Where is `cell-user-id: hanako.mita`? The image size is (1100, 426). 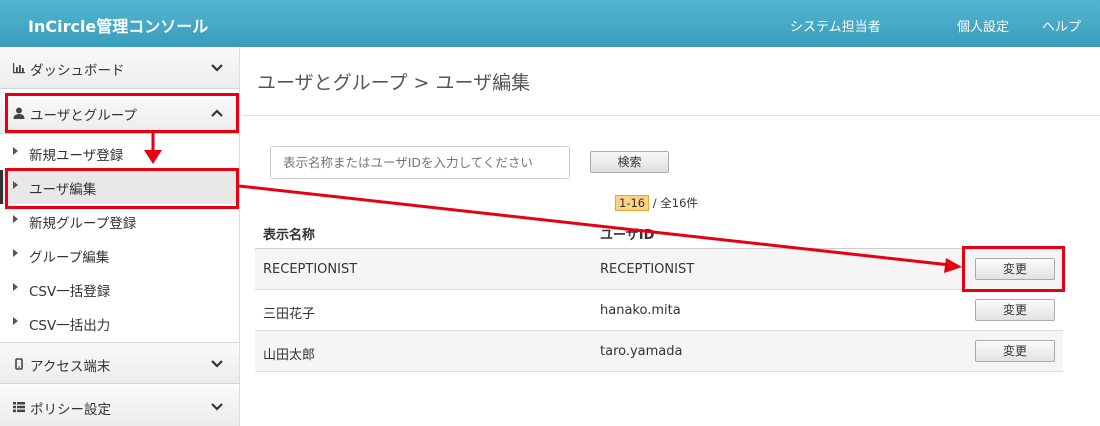 cell-user-id: hanako.mita is located at coordinates (640, 310).